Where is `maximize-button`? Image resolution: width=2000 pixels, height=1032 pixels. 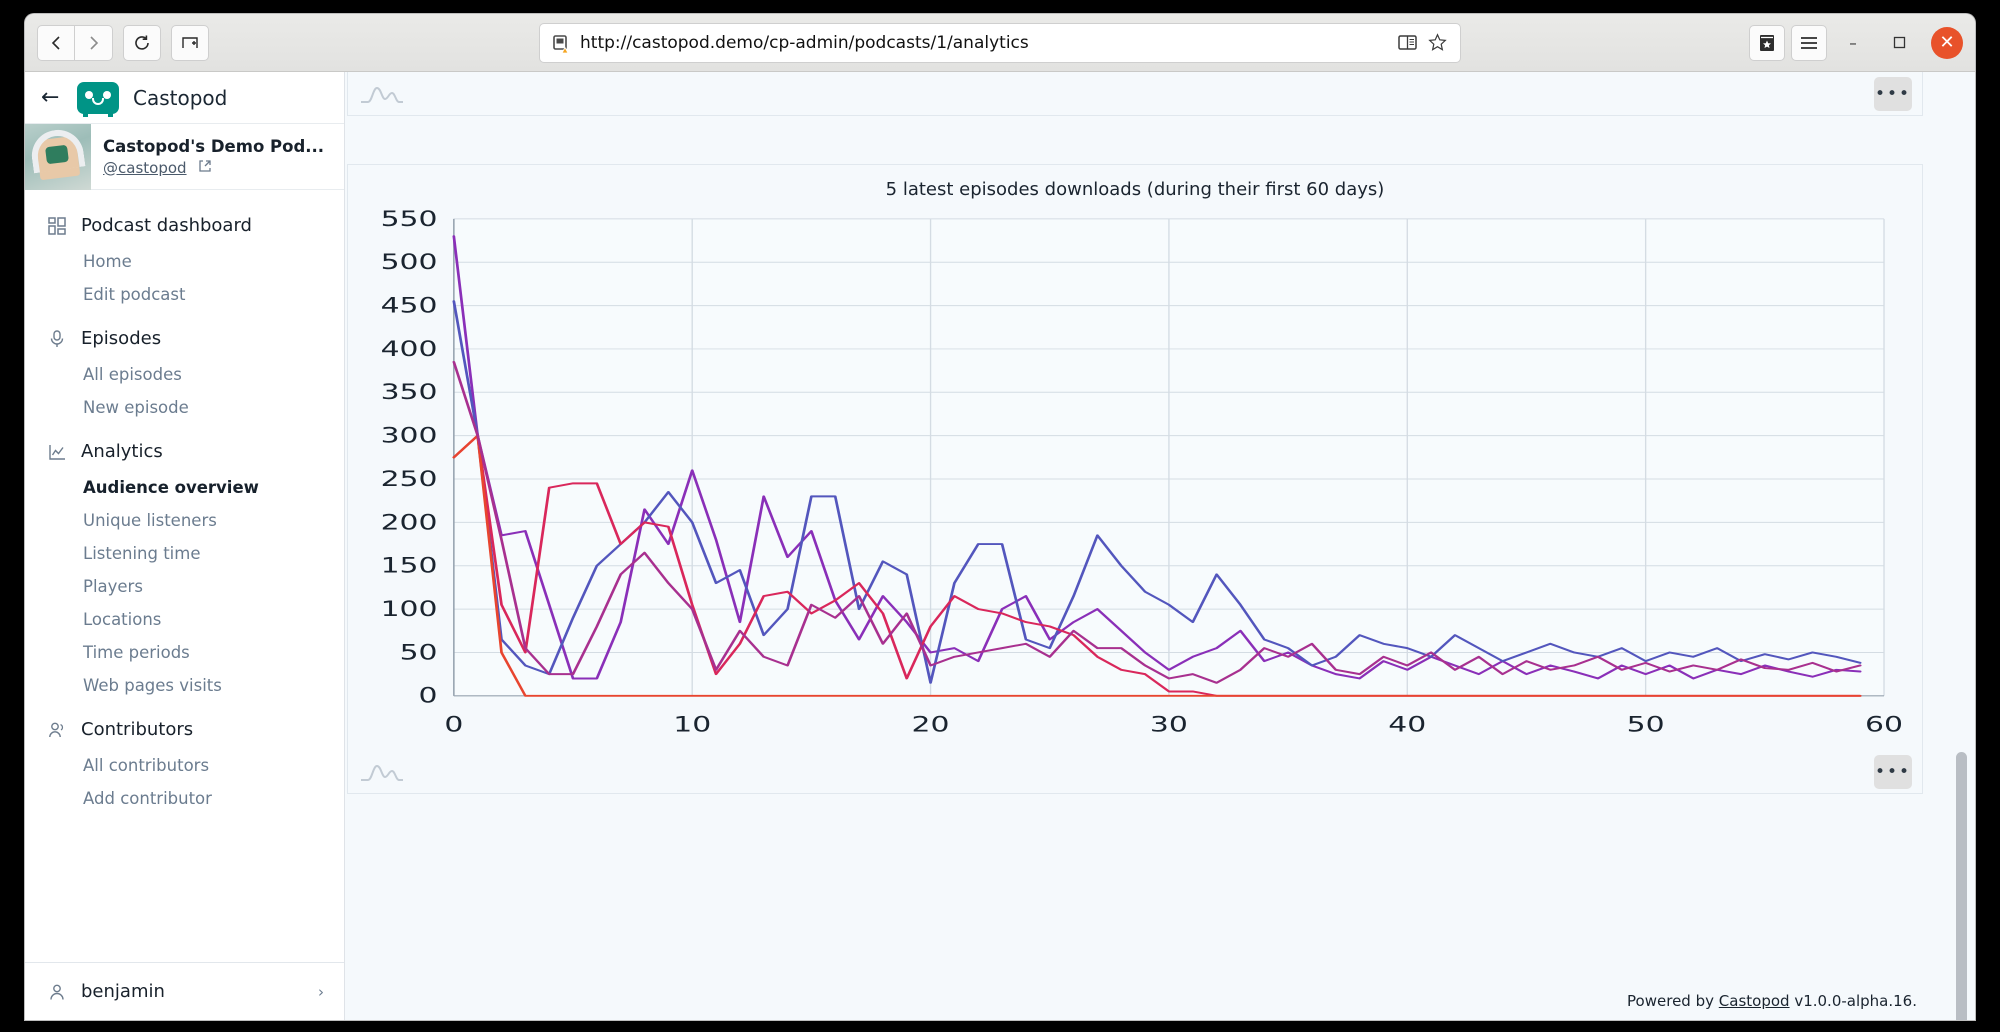 maximize-button is located at coordinates (1899, 43).